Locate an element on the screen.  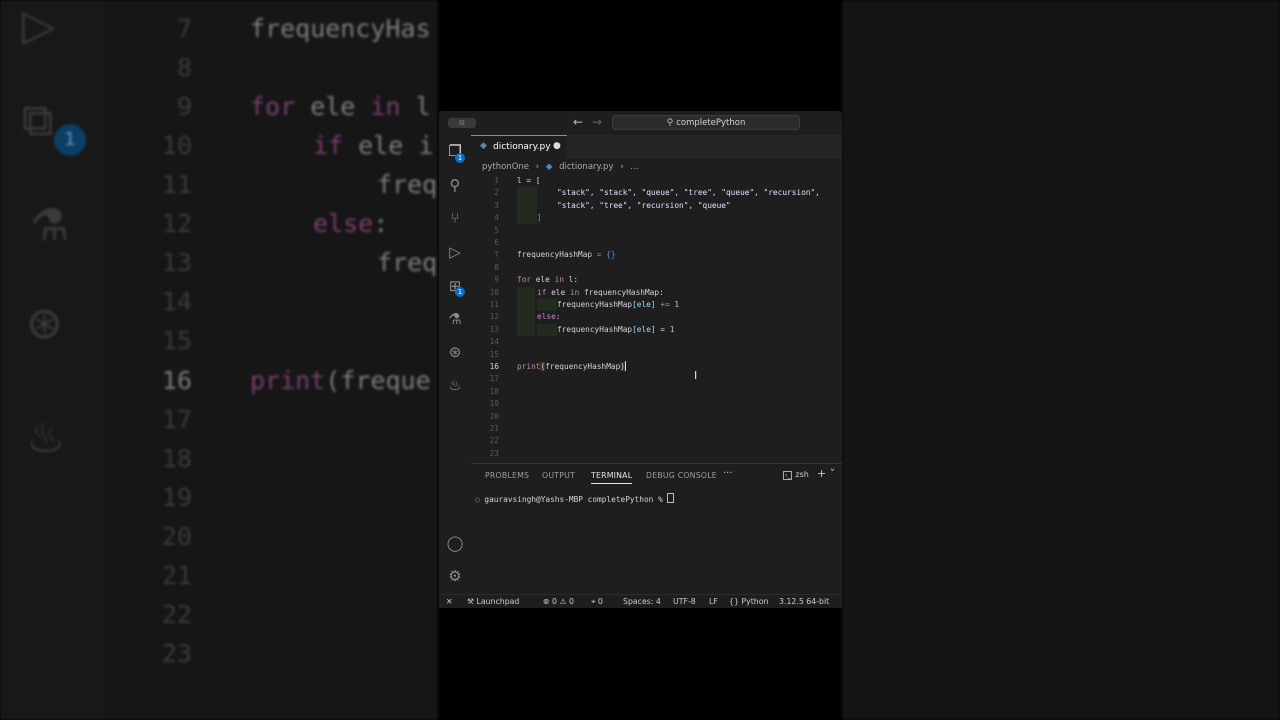
bg-line-number: 22 is located at coordinates (176, 614).